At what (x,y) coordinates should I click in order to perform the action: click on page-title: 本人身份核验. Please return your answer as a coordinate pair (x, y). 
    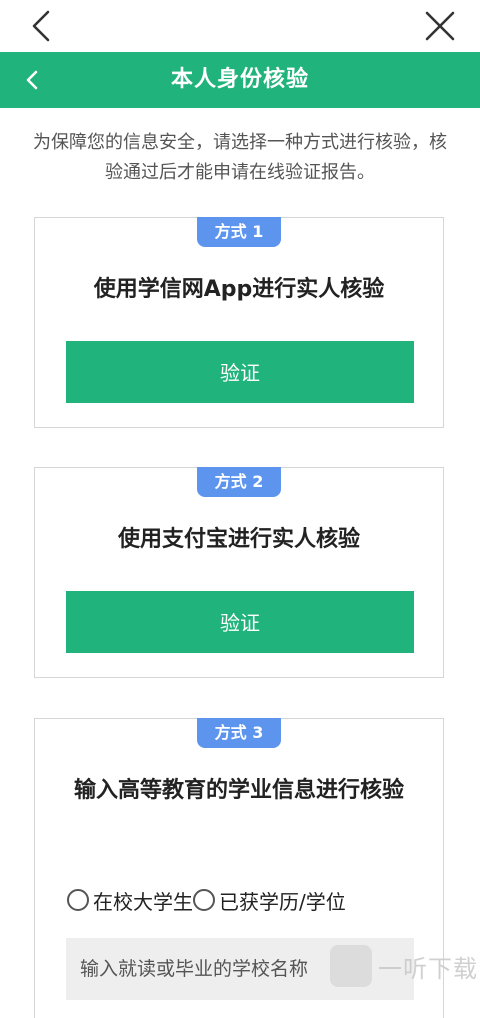
    Looking at the image, I should click on (239, 79).